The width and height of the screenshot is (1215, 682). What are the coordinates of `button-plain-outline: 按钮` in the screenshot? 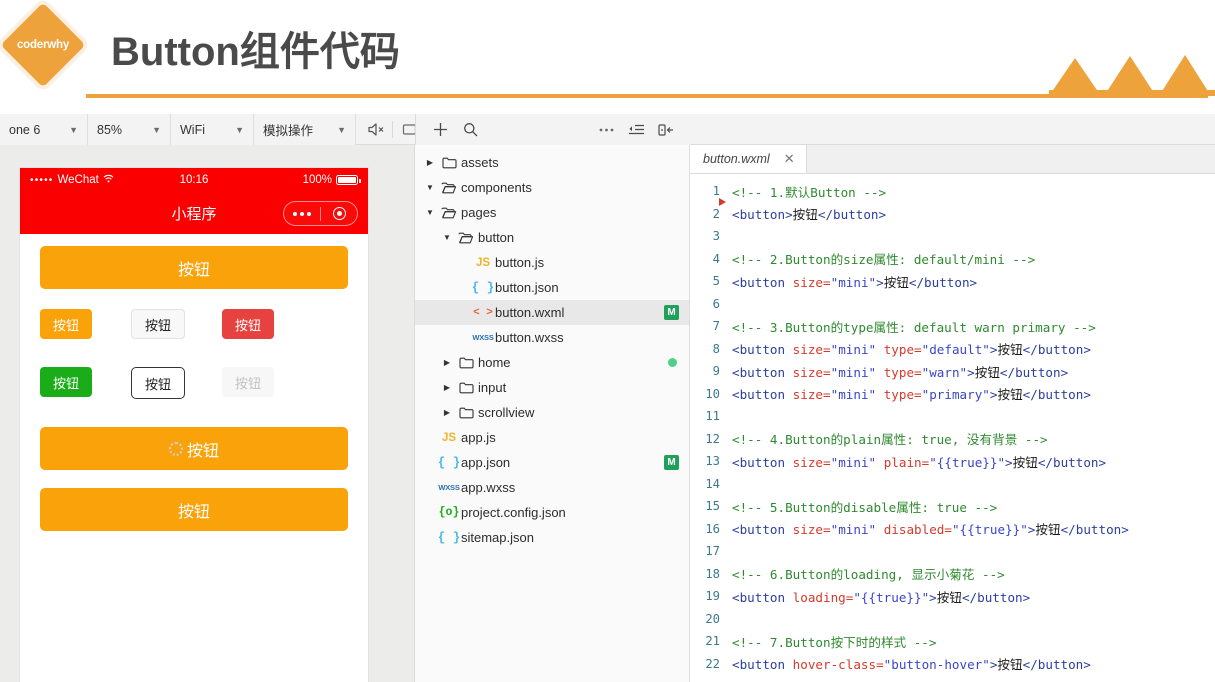 It's located at (158, 383).